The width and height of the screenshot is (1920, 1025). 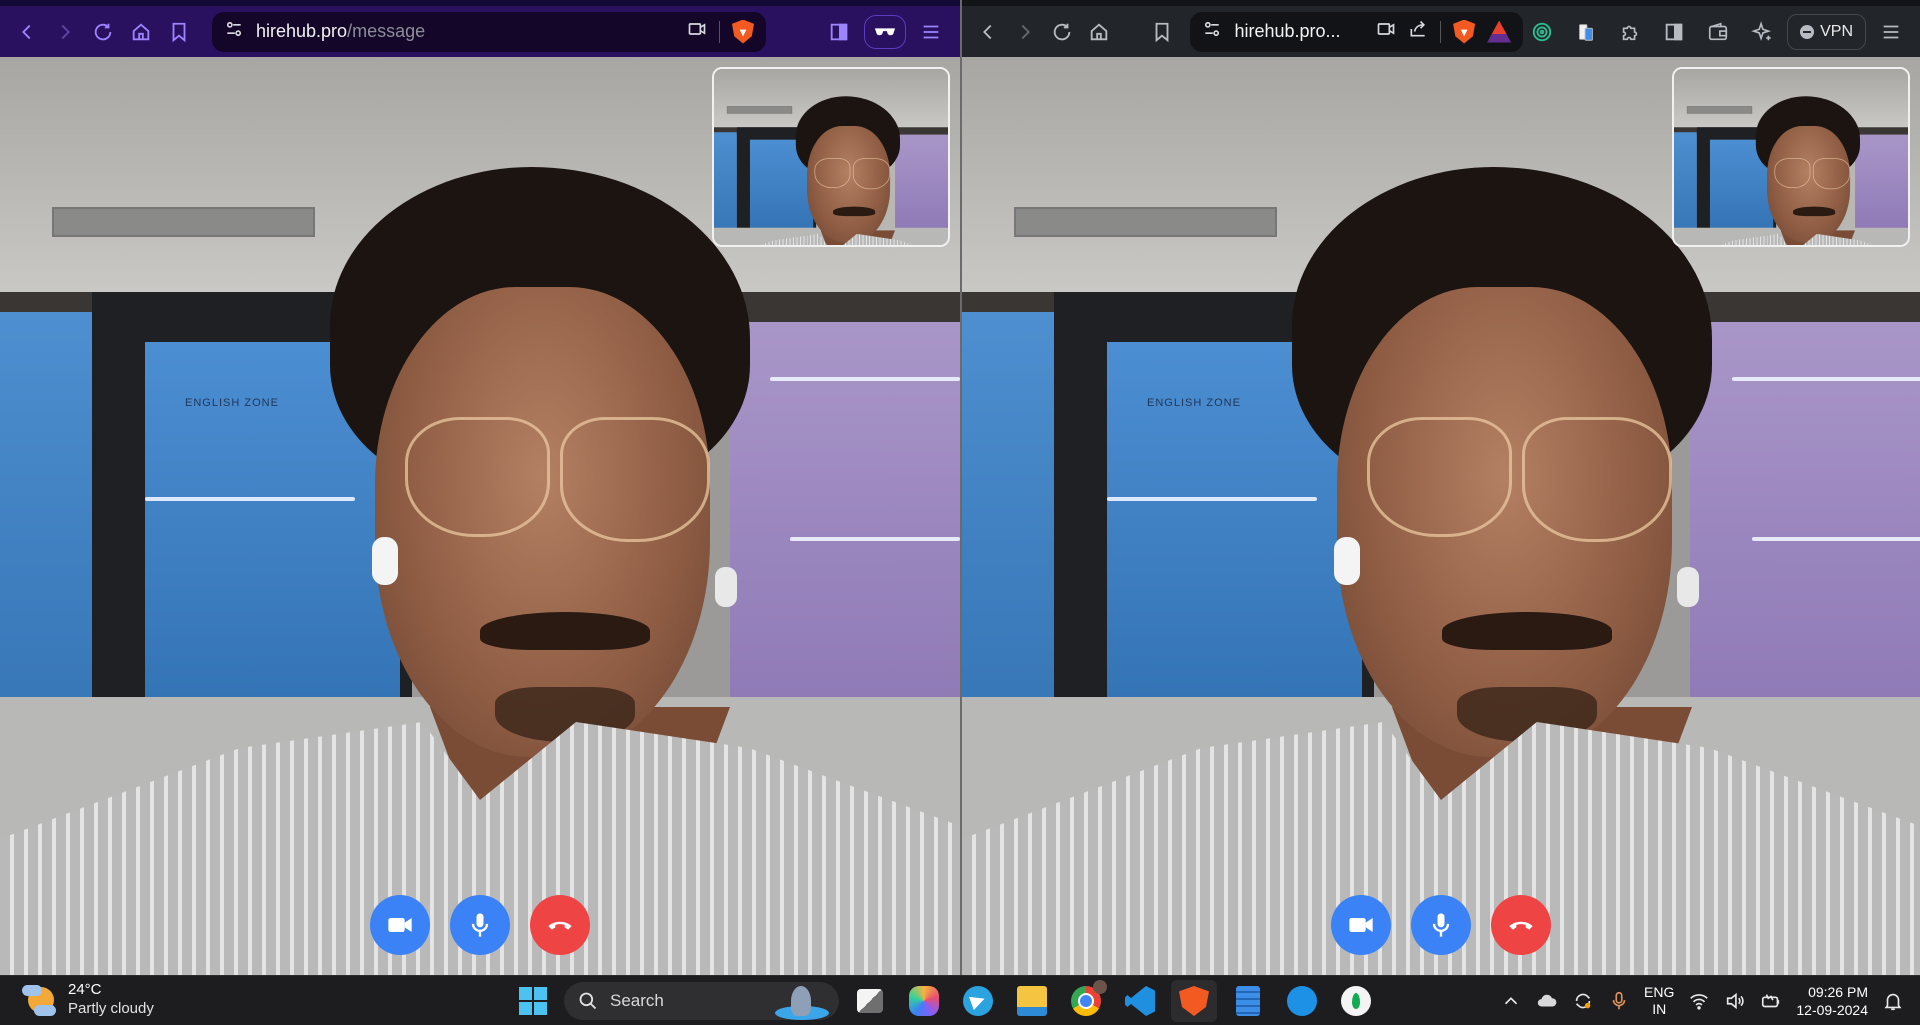 What do you see at coordinates (1356, 1001) in the screenshot?
I see `taskbar-app-mongodb` at bounding box center [1356, 1001].